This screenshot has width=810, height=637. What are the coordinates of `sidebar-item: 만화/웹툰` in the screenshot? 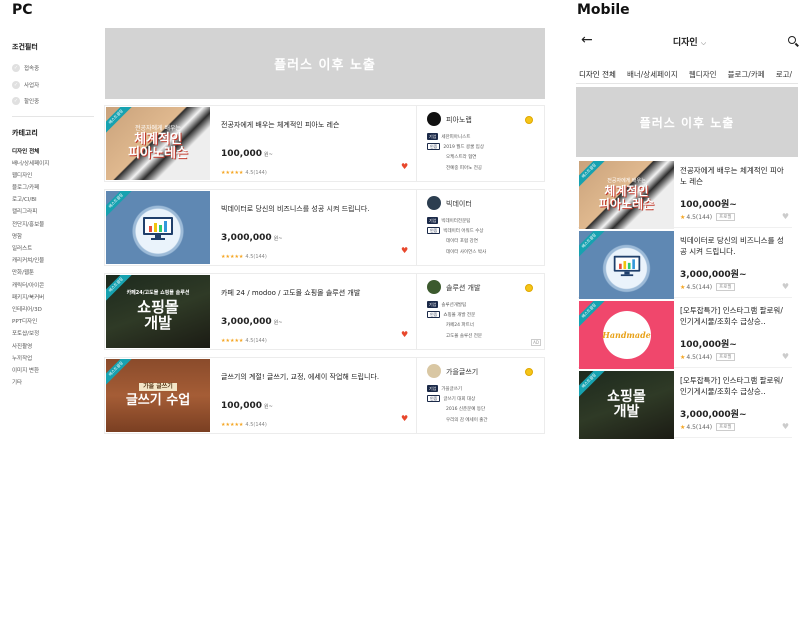 It's located at (53, 273).